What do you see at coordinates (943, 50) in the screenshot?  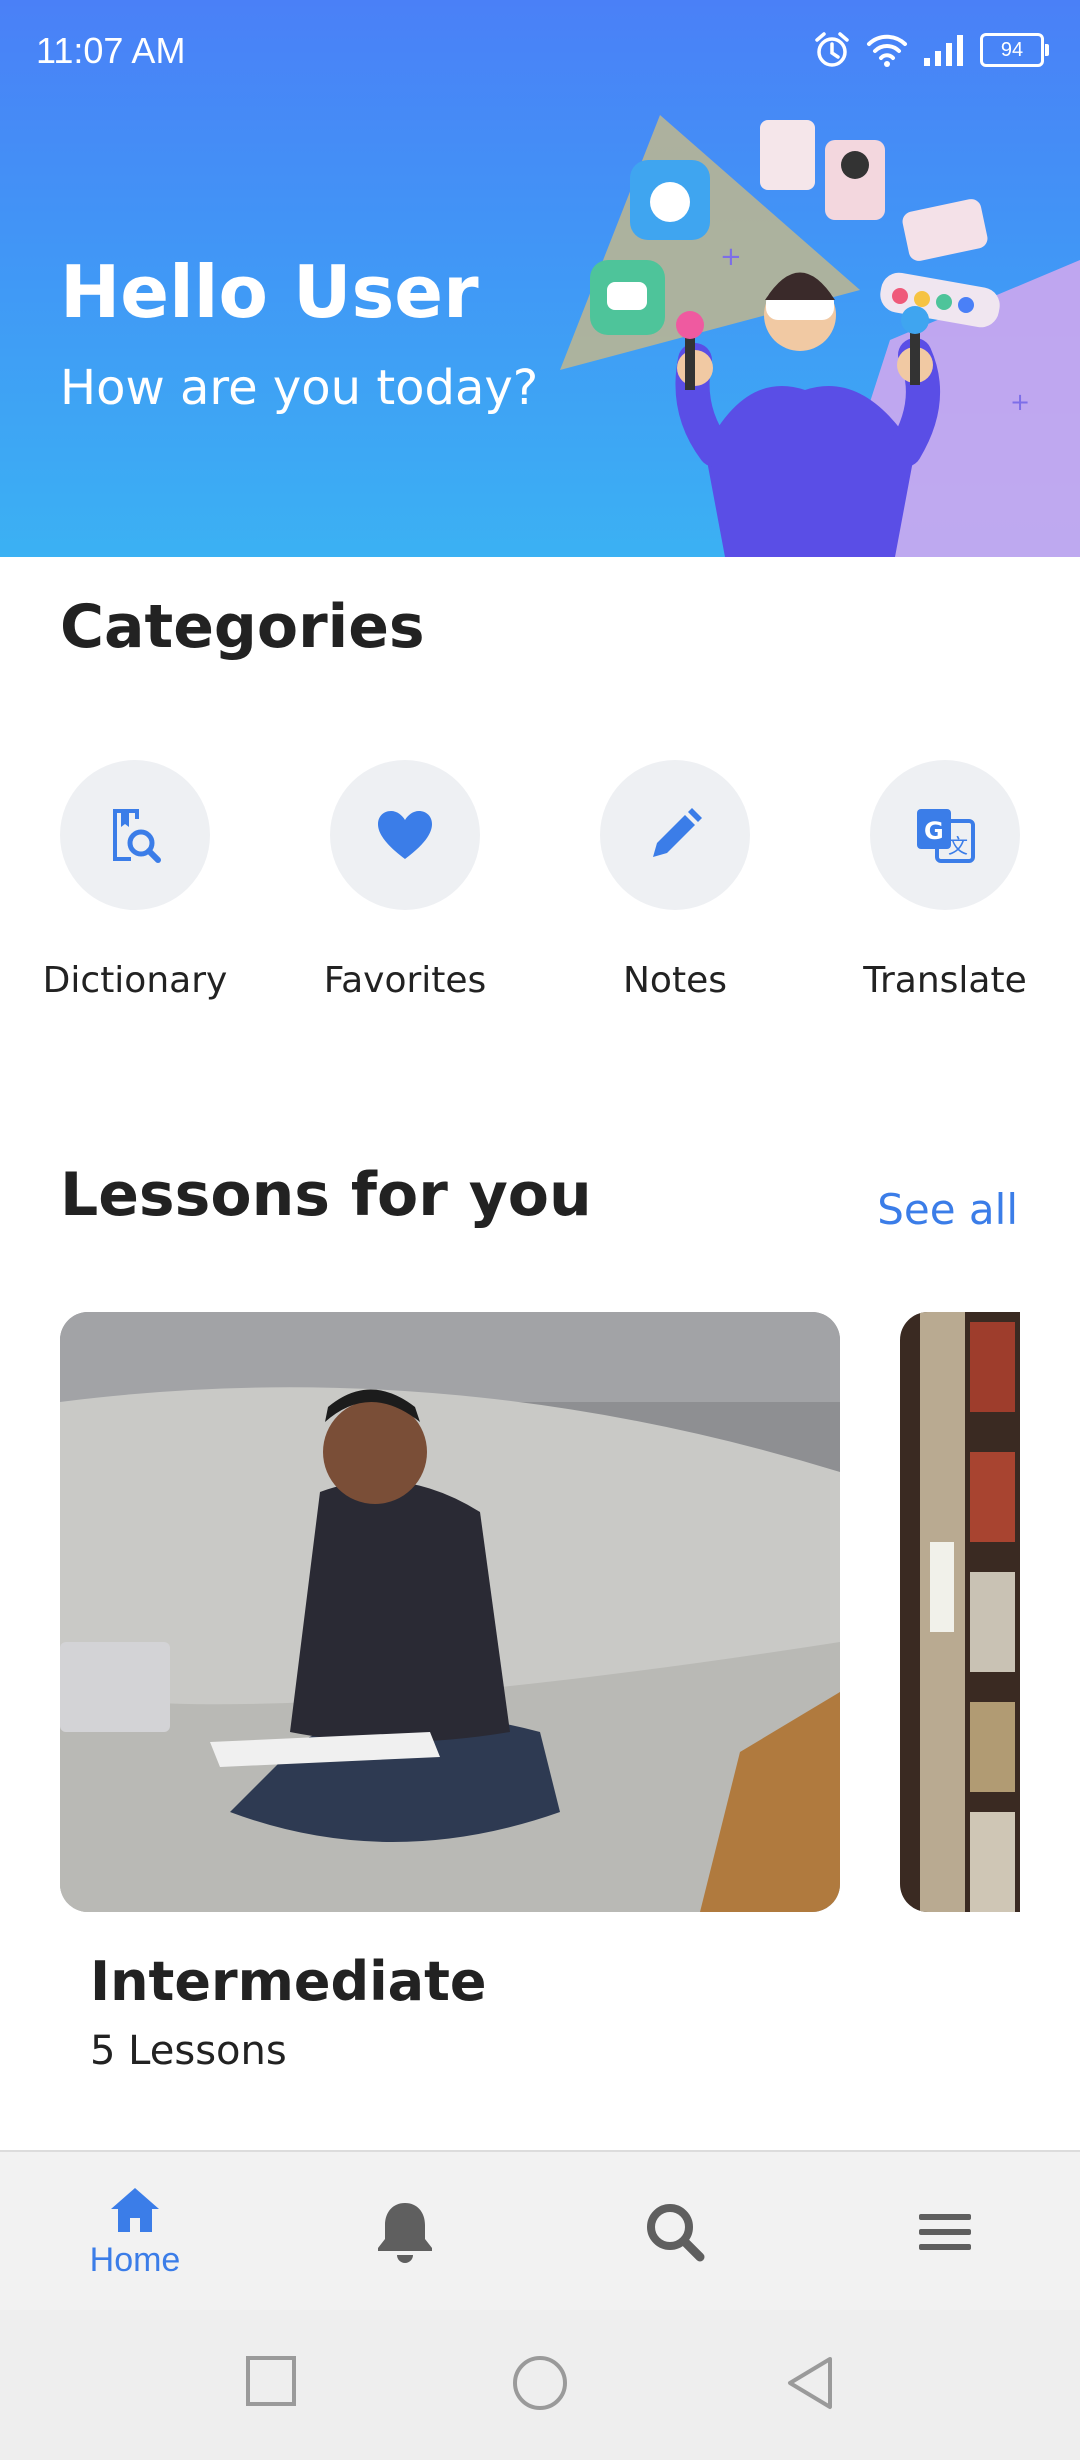 I see `signal-icon` at bounding box center [943, 50].